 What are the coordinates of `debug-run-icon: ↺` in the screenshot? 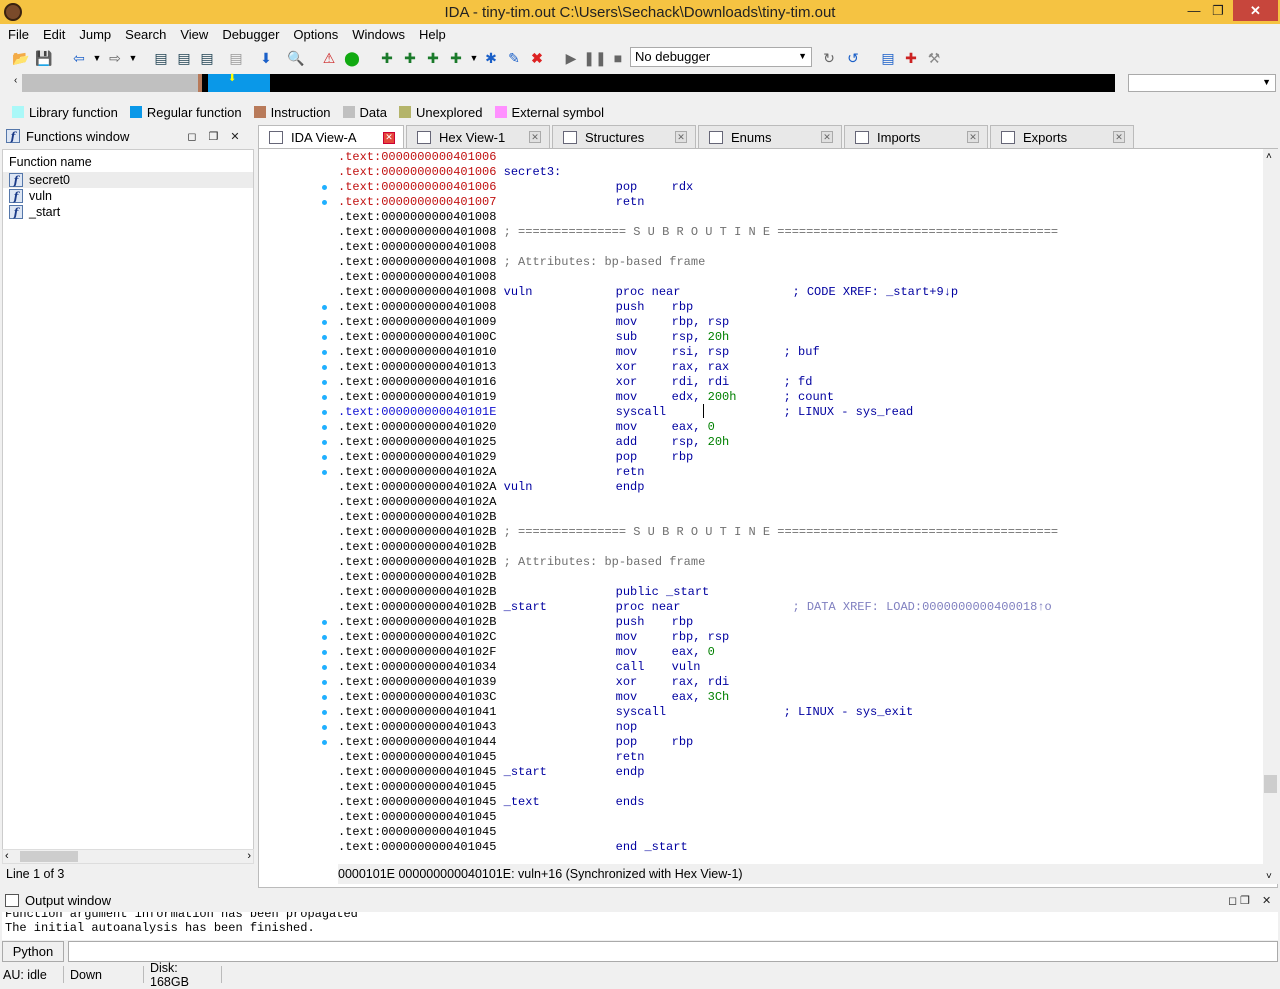 It's located at (853, 58).